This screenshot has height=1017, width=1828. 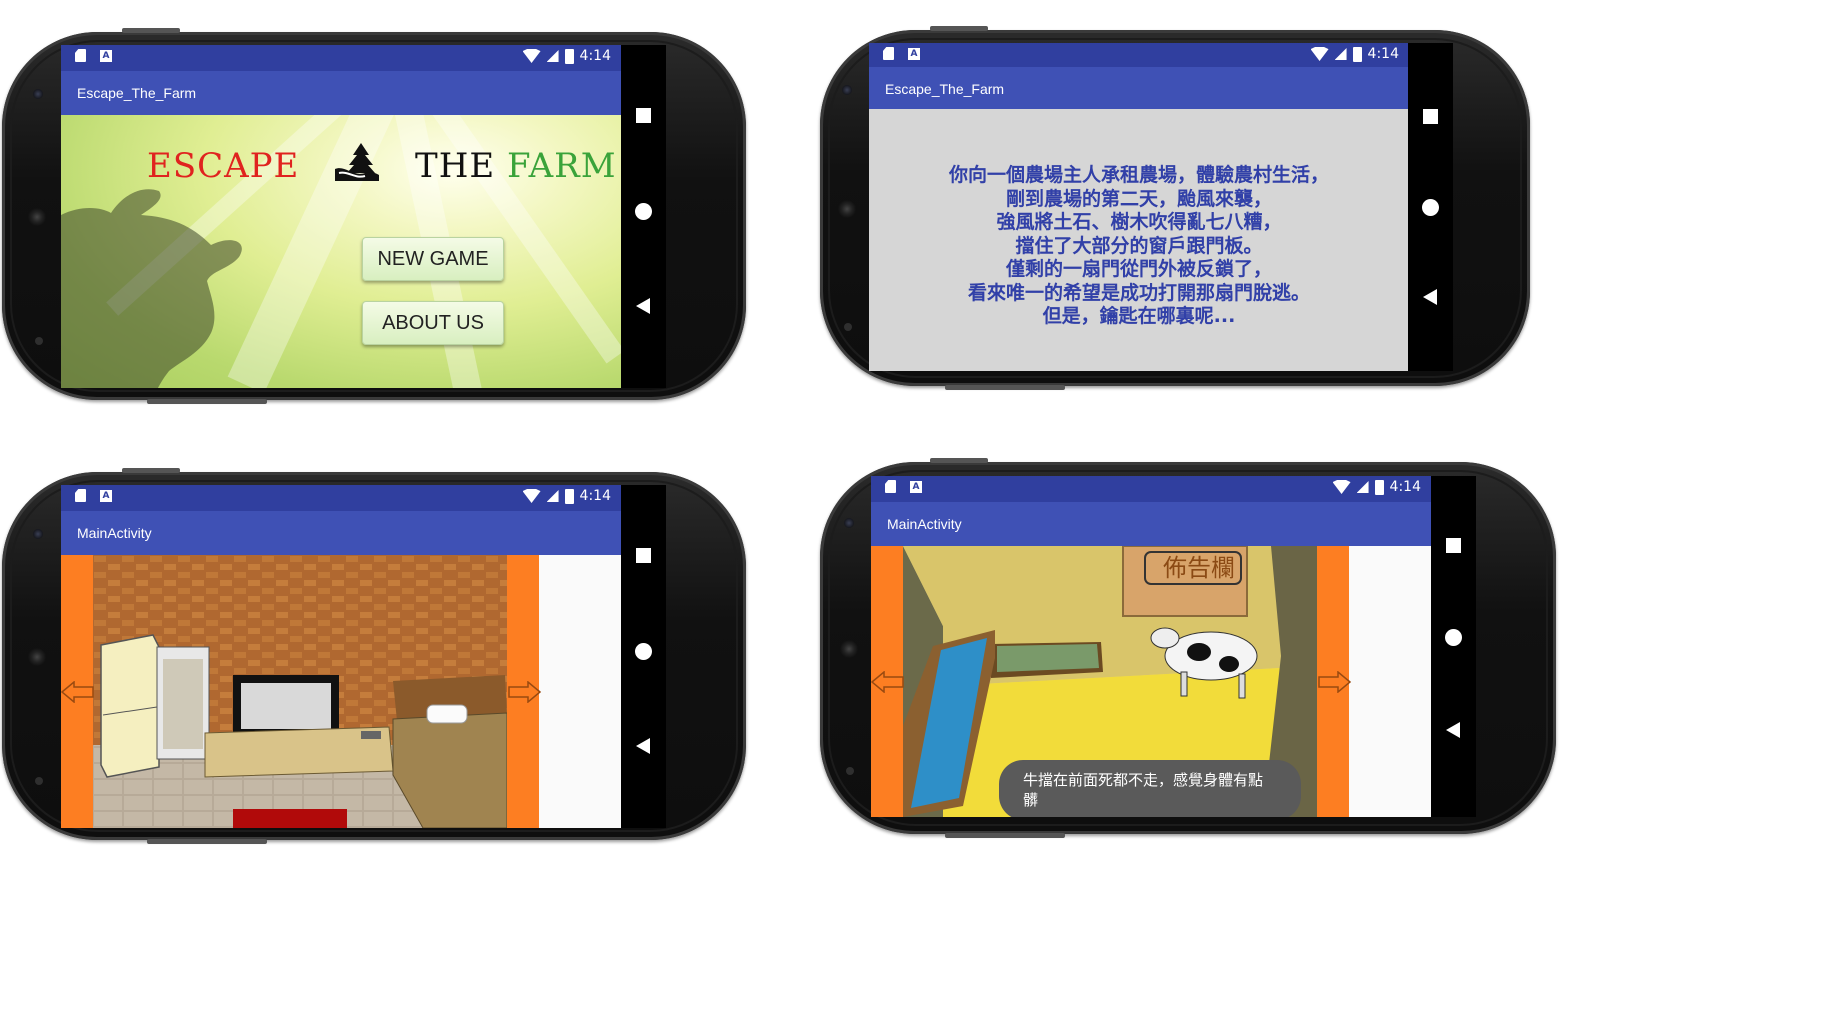 I want to click on cow-silhouette-image, so click(x=151, y=288).